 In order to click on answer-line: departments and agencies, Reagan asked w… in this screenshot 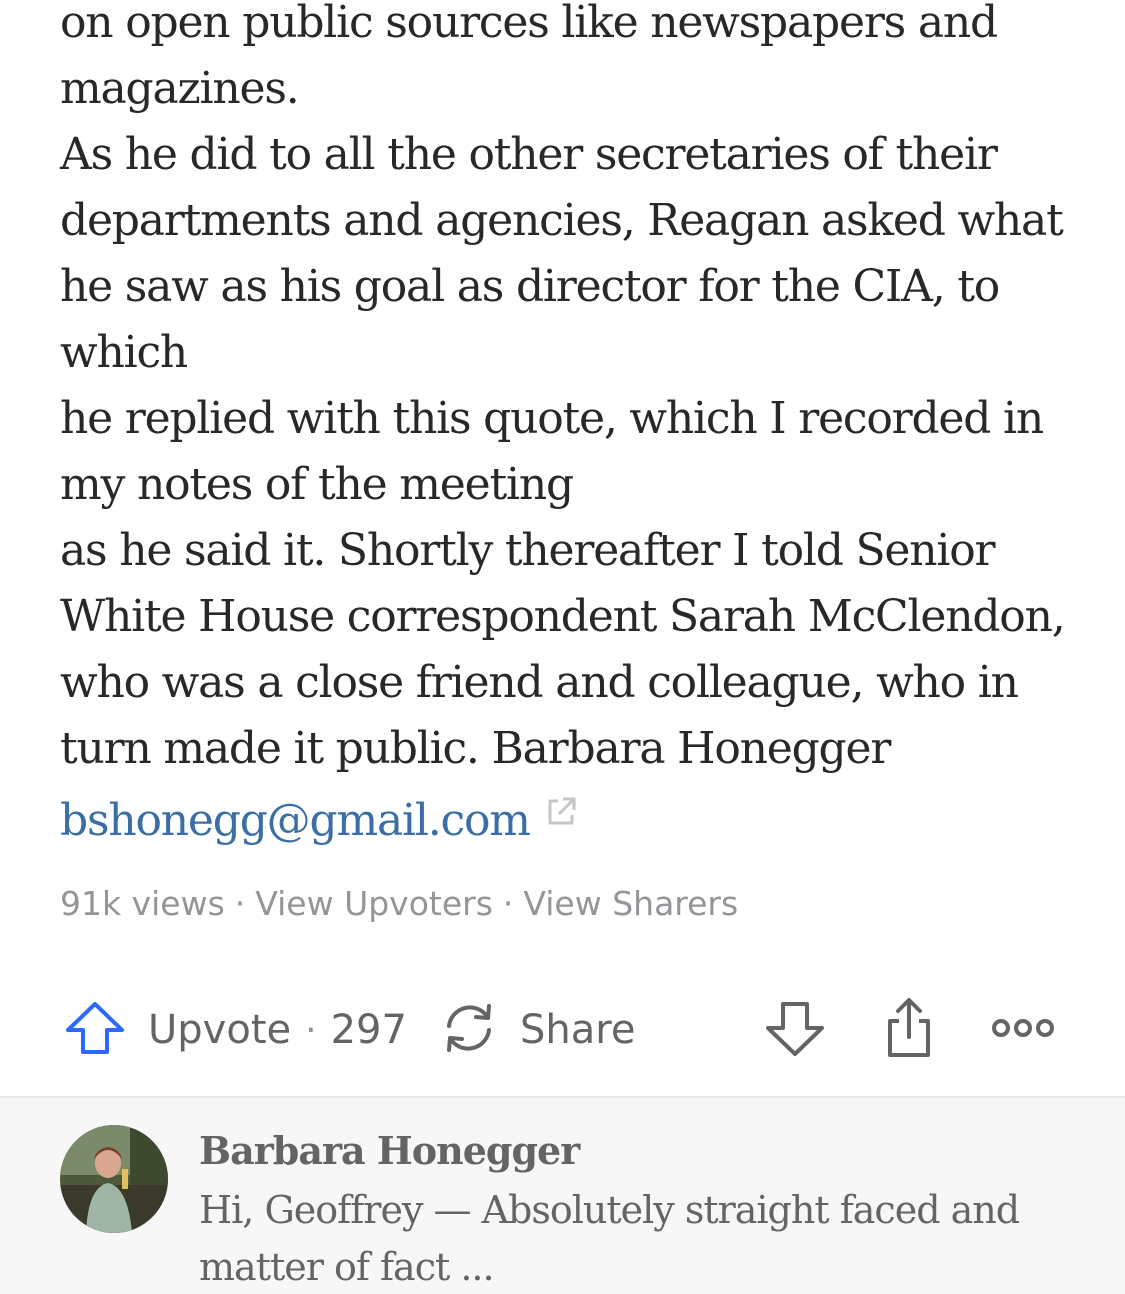, I will do `click(562, 220)`.